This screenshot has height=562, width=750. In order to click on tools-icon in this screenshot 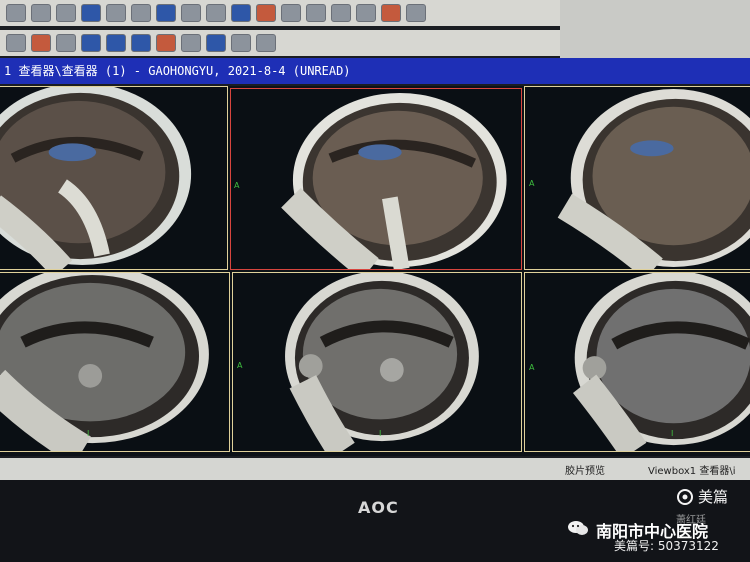, I will do `click(366, 13)`.